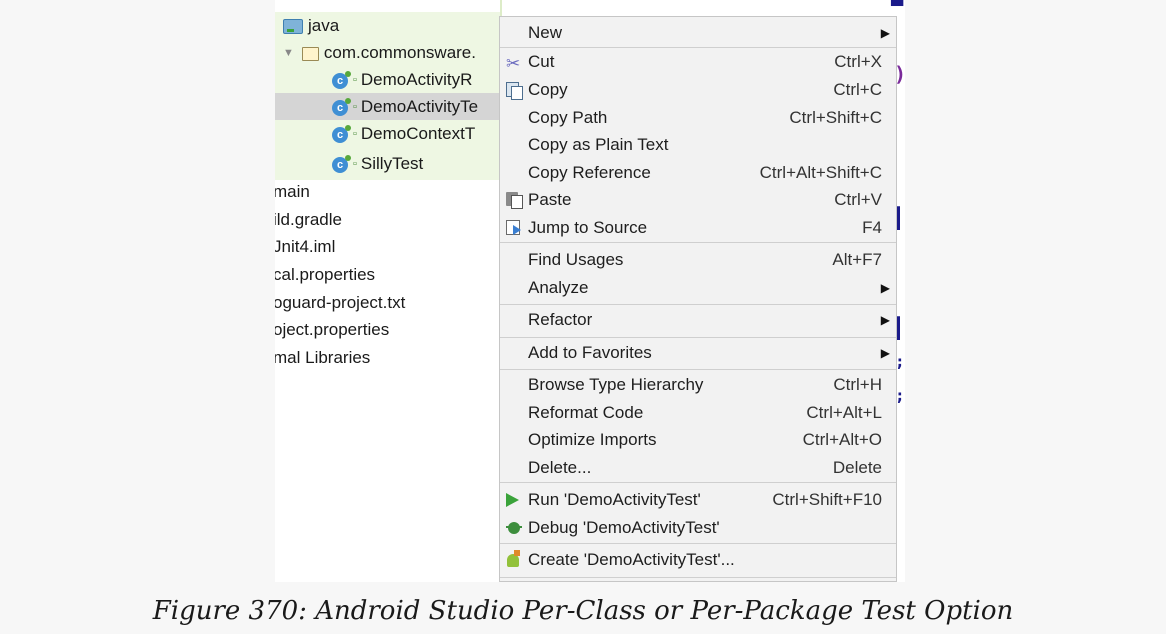 The width and height of the screenshot is (1166, 634). I want to click on tree-item-class: c ▫ DemoContextT, so click(387, 133).